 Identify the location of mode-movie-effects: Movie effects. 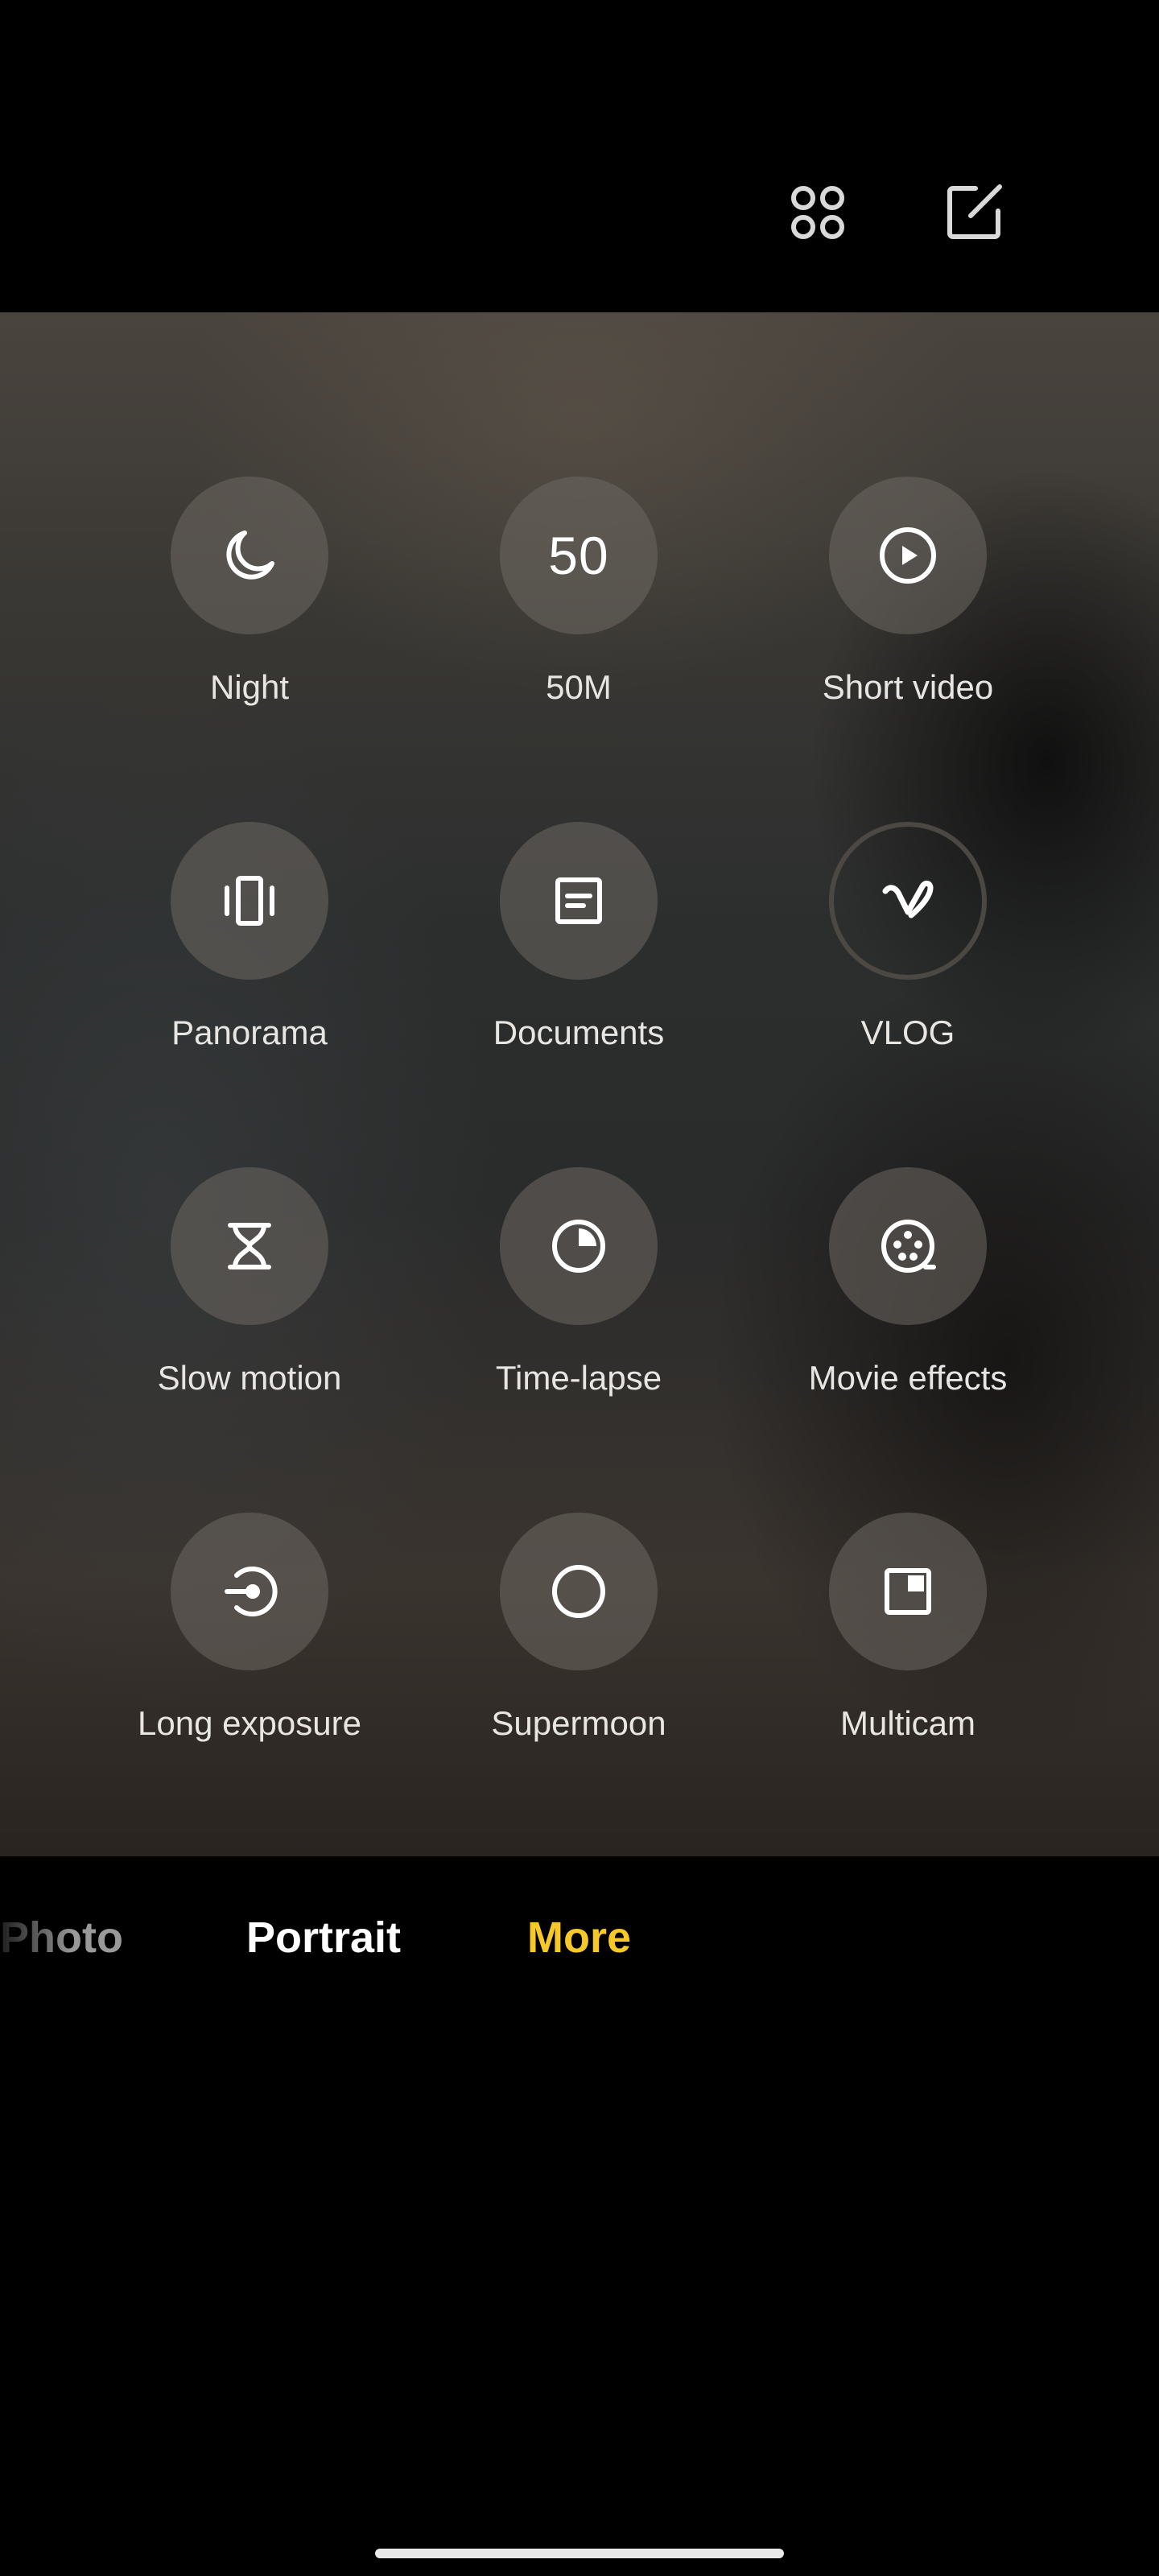
(908, 1300).